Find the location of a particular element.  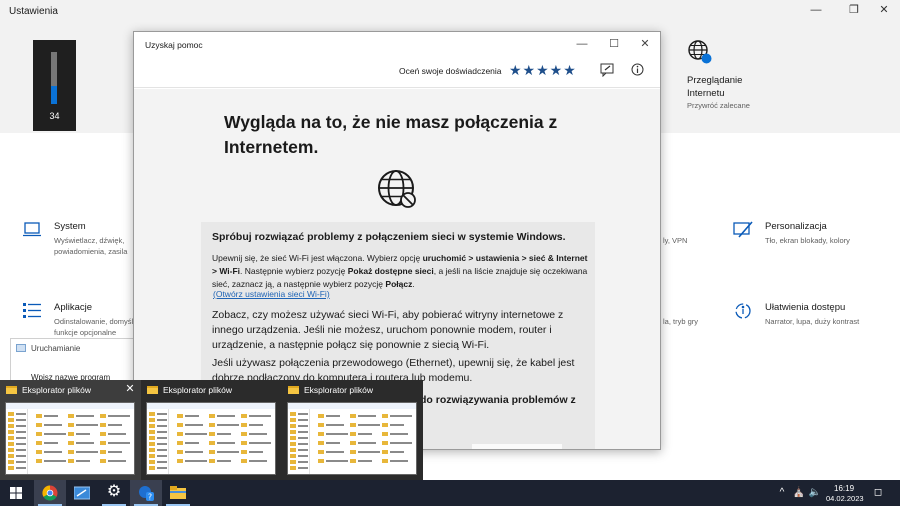

explorer-thumbnail-2: Eksplorator plików is located at coordinates (211, 430).